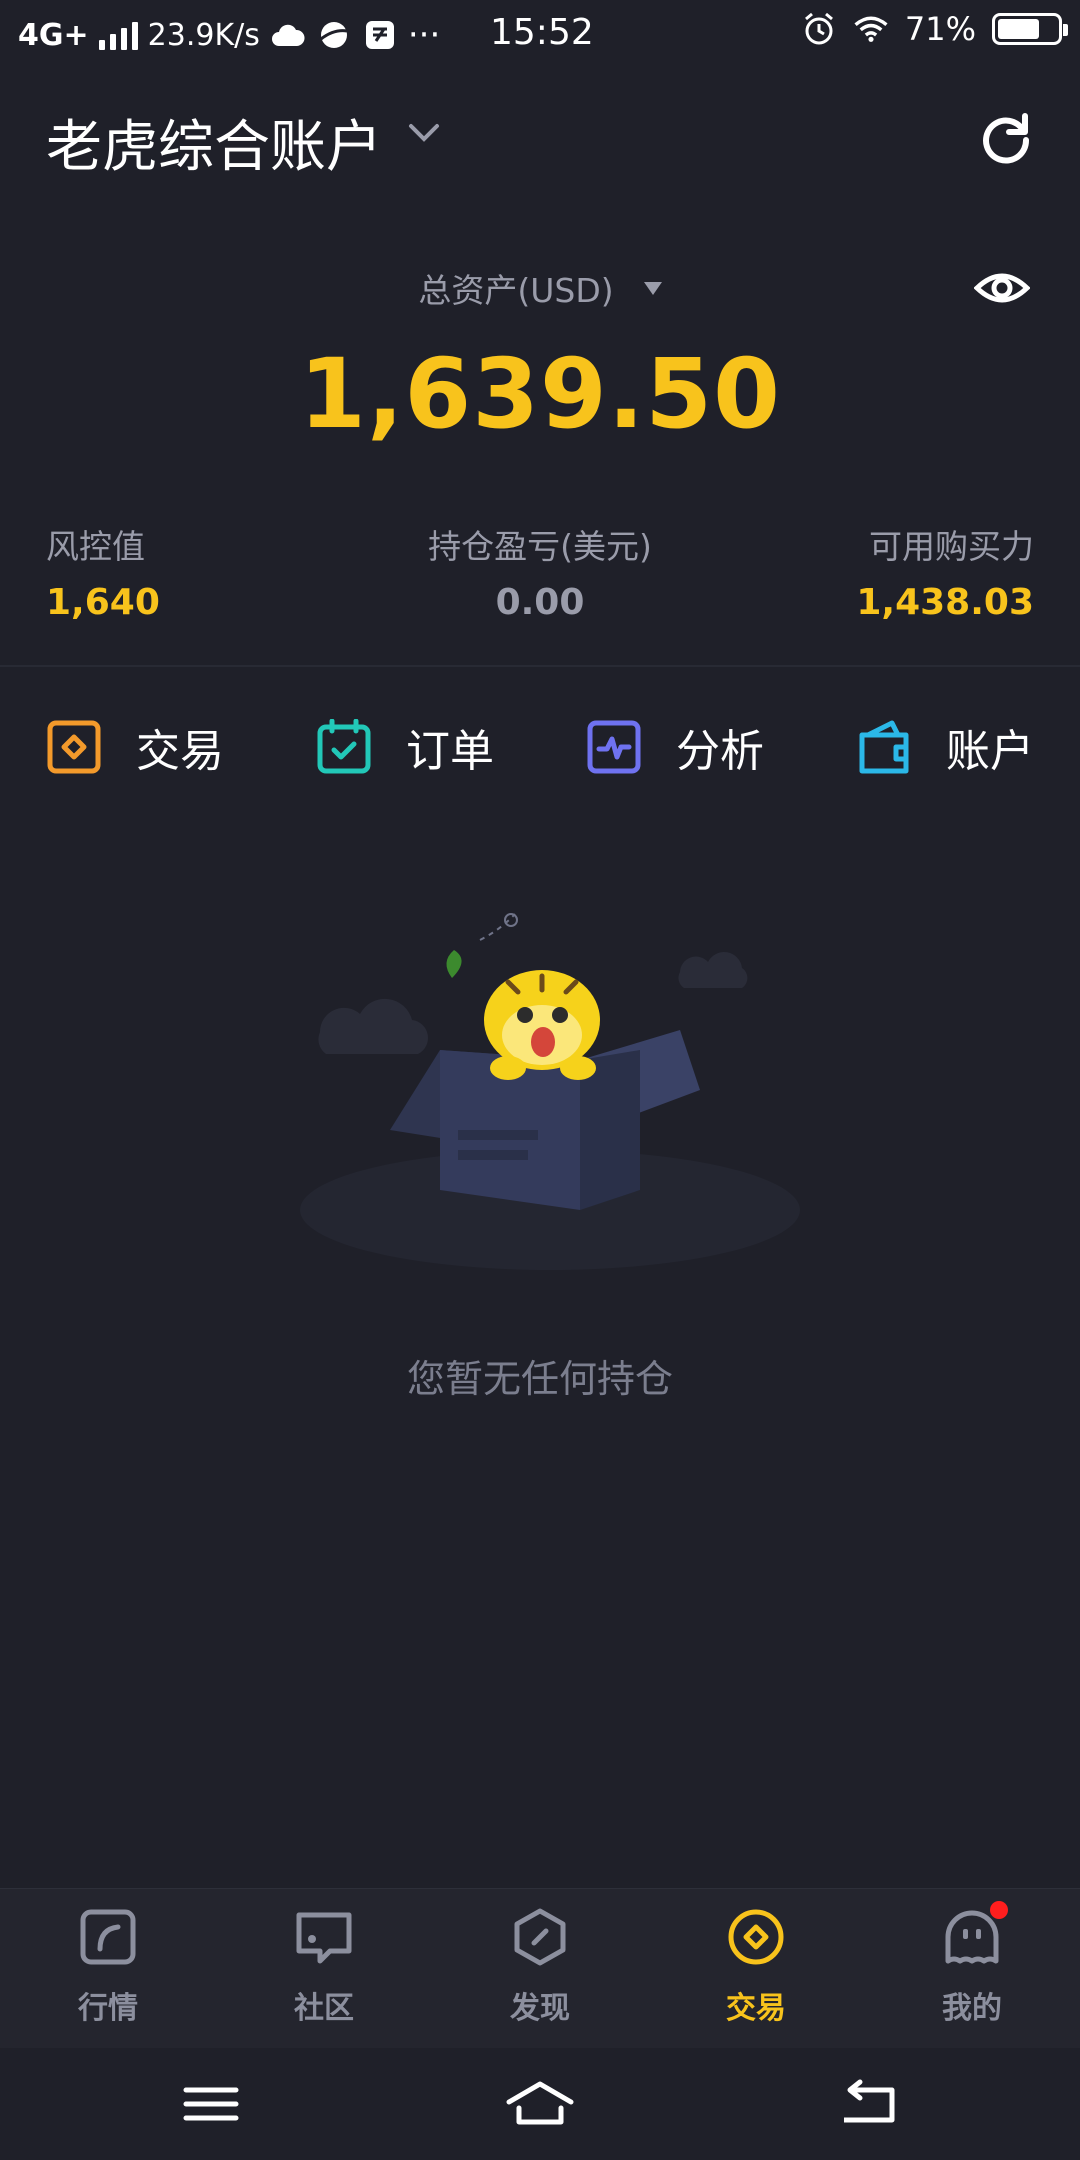 Image resolution: width=1080 pixels, height=2160 pixels. I want to click on trade-icon, so click(74, 747).